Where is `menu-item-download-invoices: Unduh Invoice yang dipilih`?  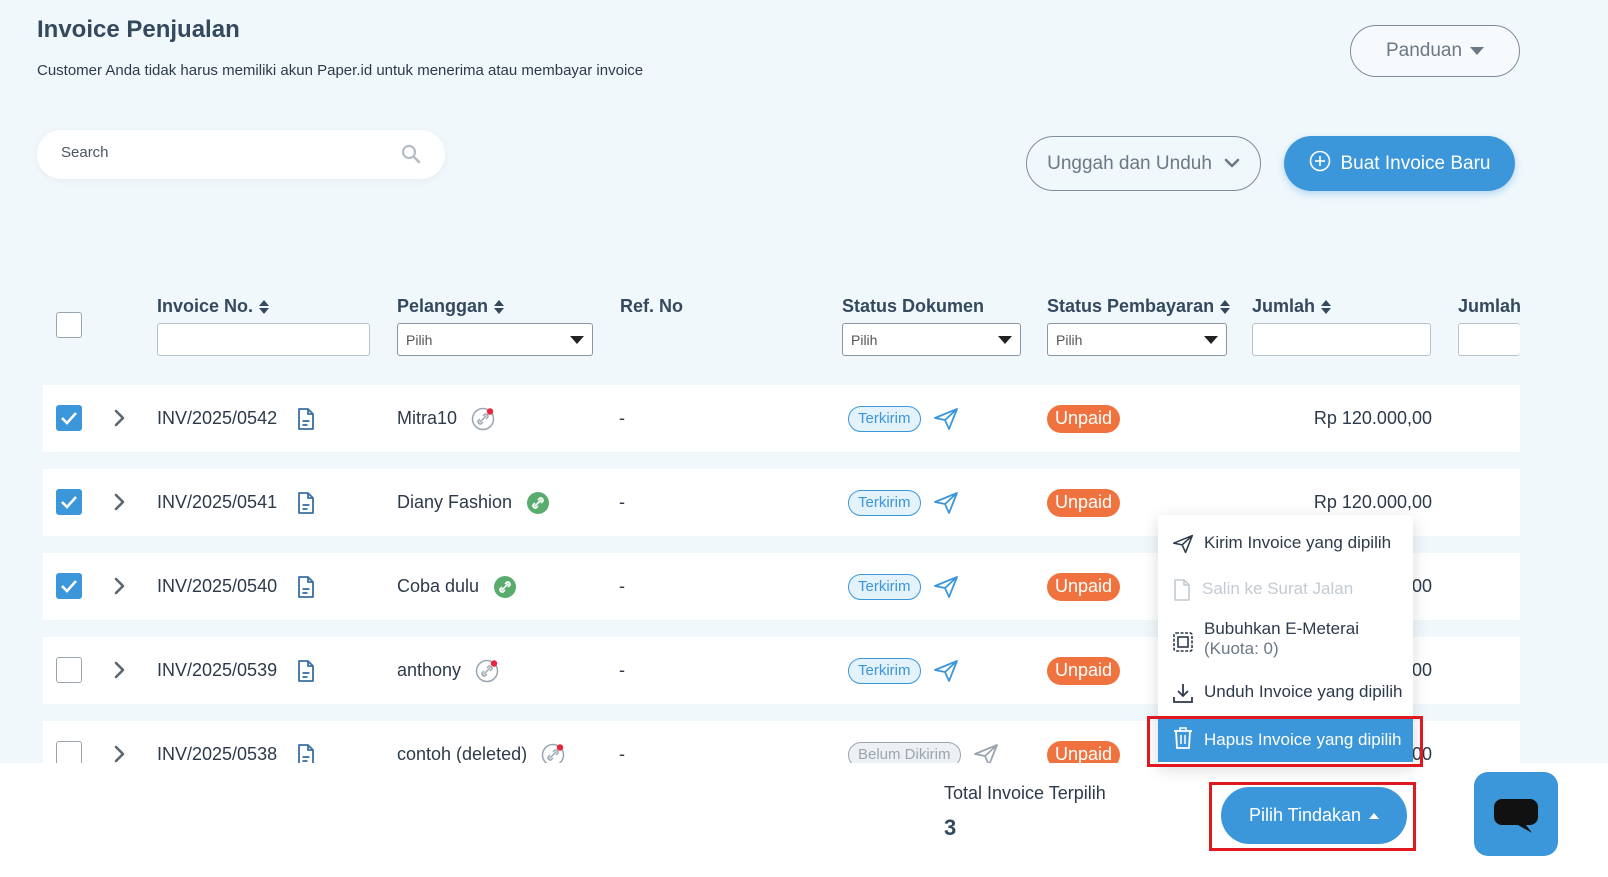
menu-item-download-invoices: Unduh Invoice yang dipilih is located at coordinates (1285, 695).